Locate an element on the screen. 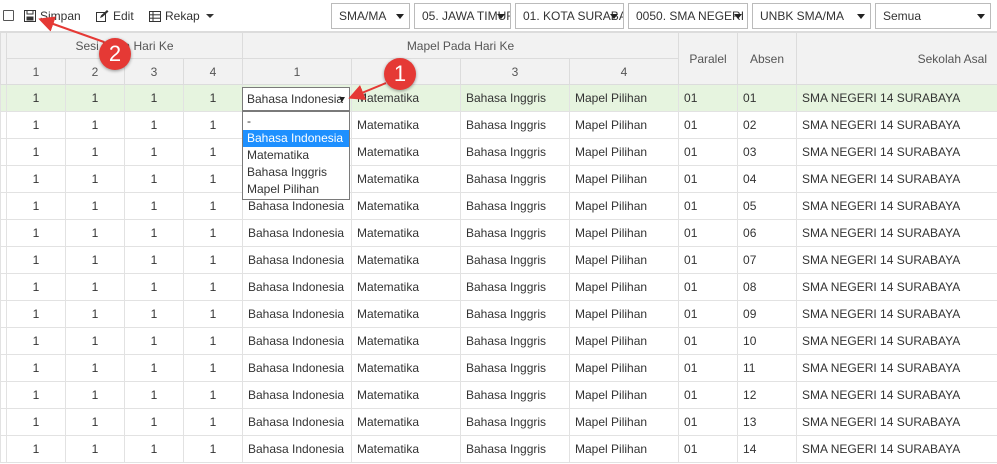  absen-header: Absen is located at coordinates (767, 58).